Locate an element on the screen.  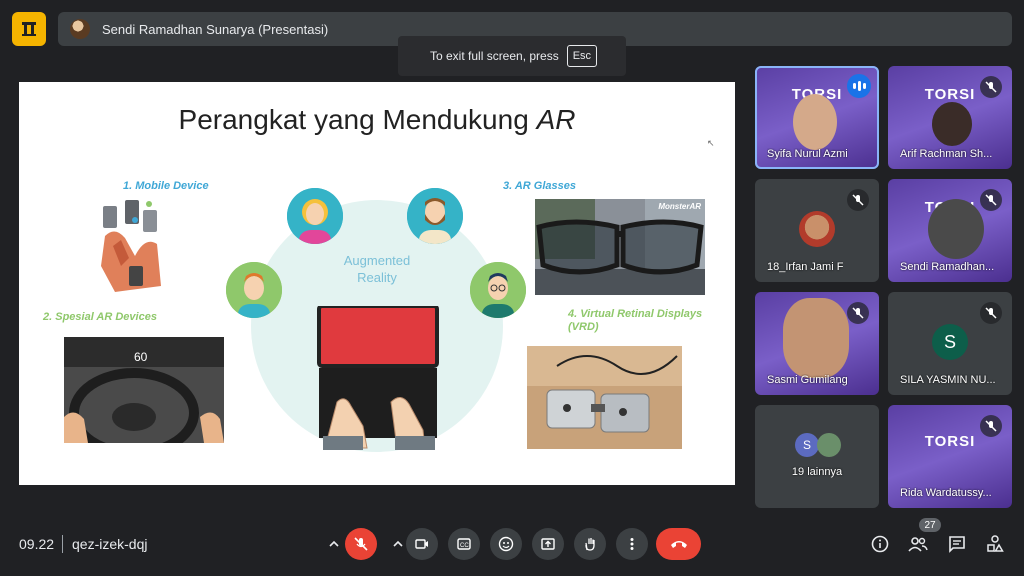
camera-icon is located at coordinates (421, 544).